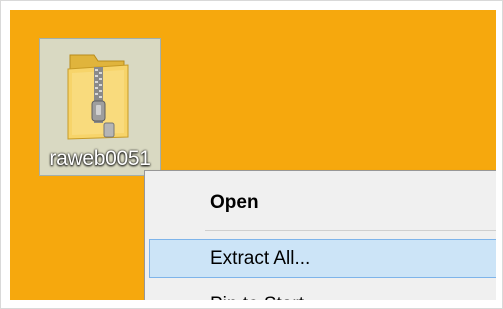 This screenshot has width=503, height=309. What do you see at coordinates (322, 292) in the screenshot?
I see `menu-item-pin-to-start: Pin to Start` at bounding box center [322, 292].